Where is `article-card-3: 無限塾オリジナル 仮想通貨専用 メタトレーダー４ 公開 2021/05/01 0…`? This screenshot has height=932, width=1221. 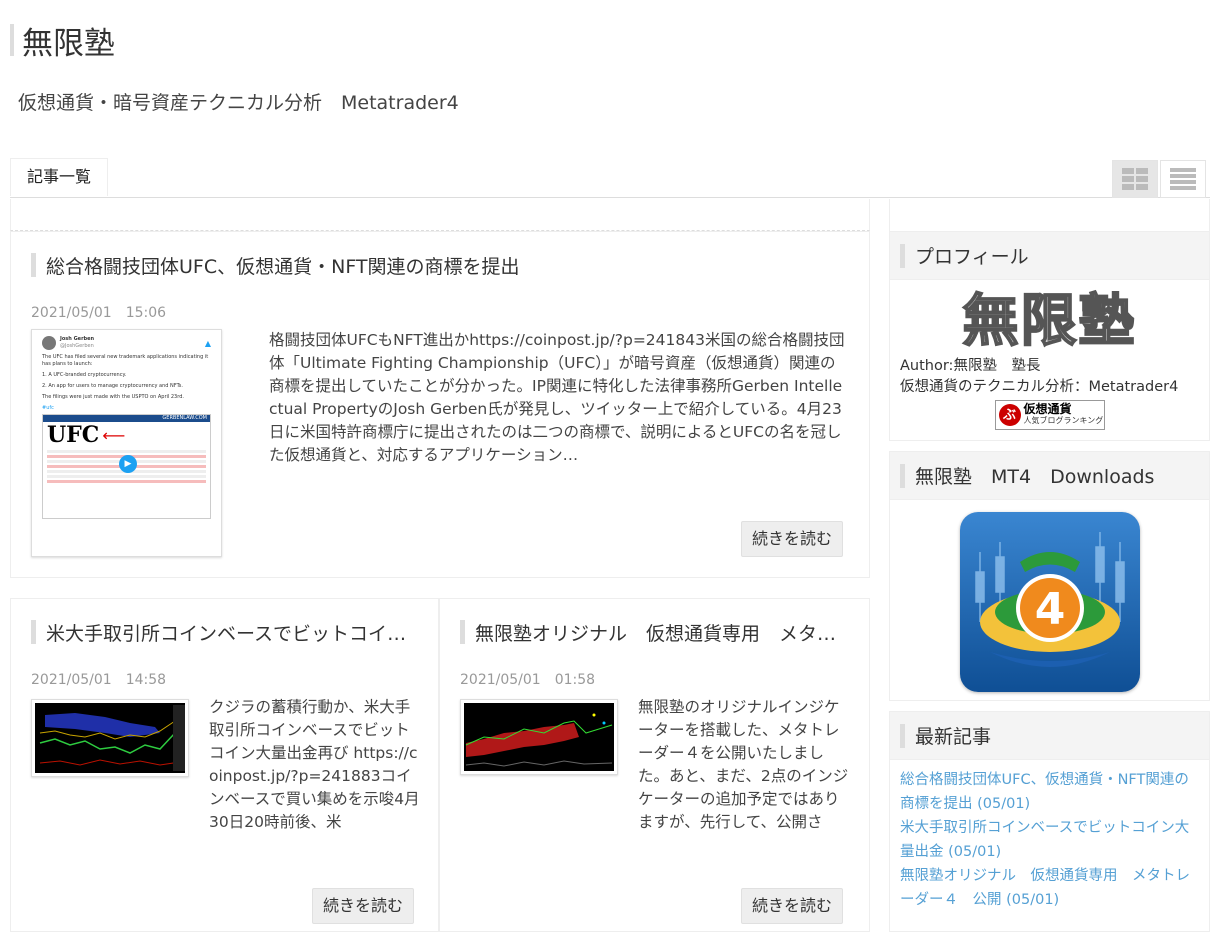 article-card-3: 無限塾オリジナル 仮想通貨専用 メタトレーダー４ 公開 2021/05/01 0… is located at coordinates (654, 765).